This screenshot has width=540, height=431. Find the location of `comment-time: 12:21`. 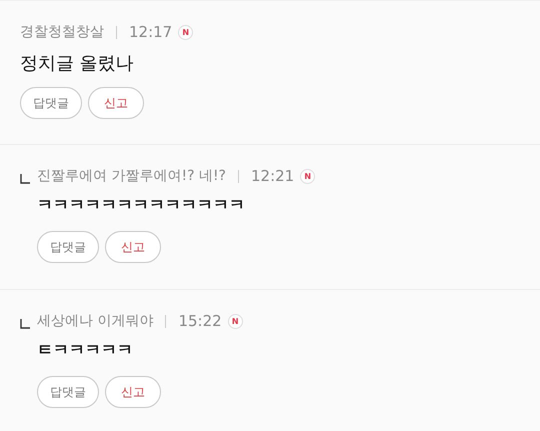

comment-time: 12:21 is located at coordinates (272, 176).